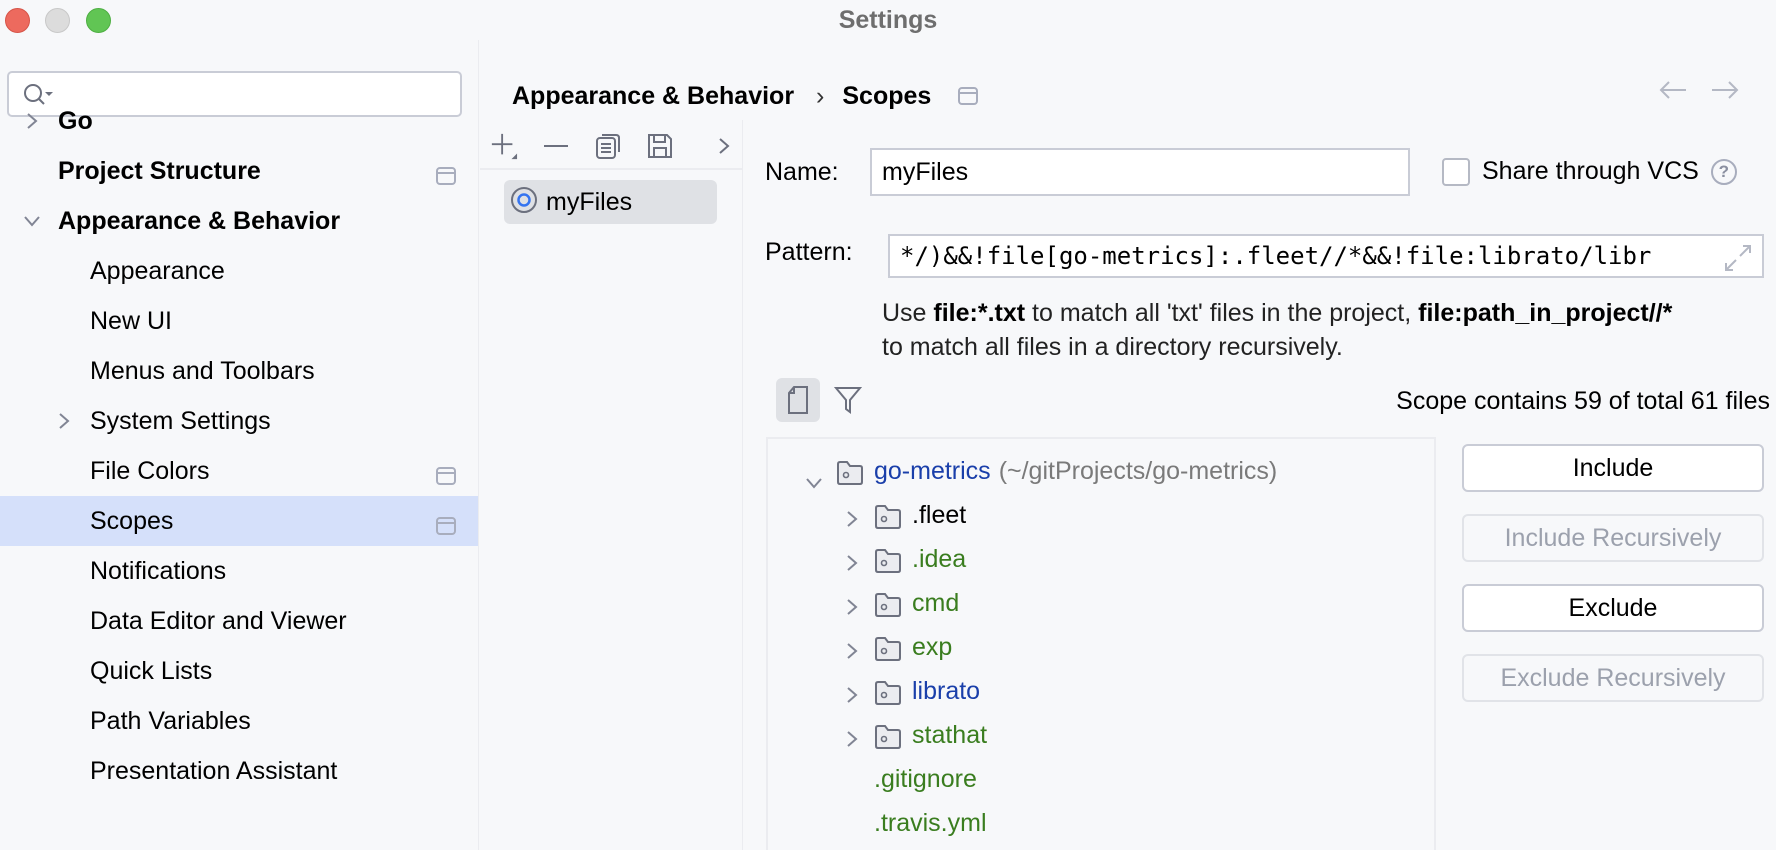 The width and height of the screenshot is (1776, 850). I want to click on hint-example: file:path_in_project//*, so click(1545, 313).